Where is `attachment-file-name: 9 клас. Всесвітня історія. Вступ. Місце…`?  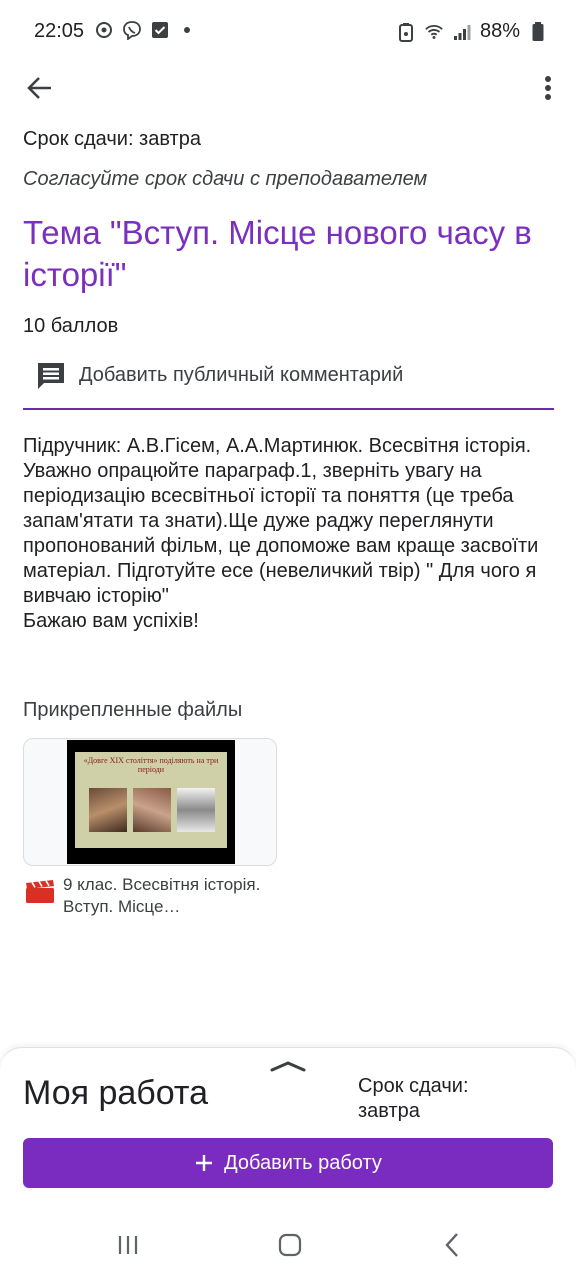 attachment-file-name: 9 клас. Всесвітня історія. Вступ. Місце… is located at coordinates (162, 895).